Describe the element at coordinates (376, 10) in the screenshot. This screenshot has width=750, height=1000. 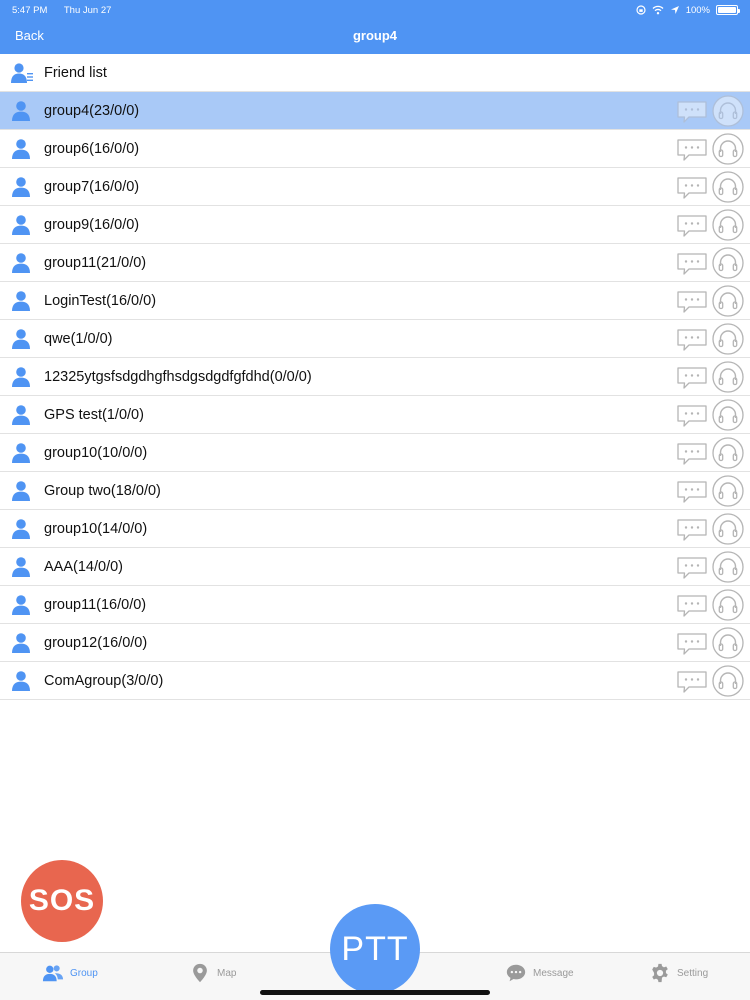
I see `status-bar: 5:47 PM Thu Jun 27 100%` at that location.